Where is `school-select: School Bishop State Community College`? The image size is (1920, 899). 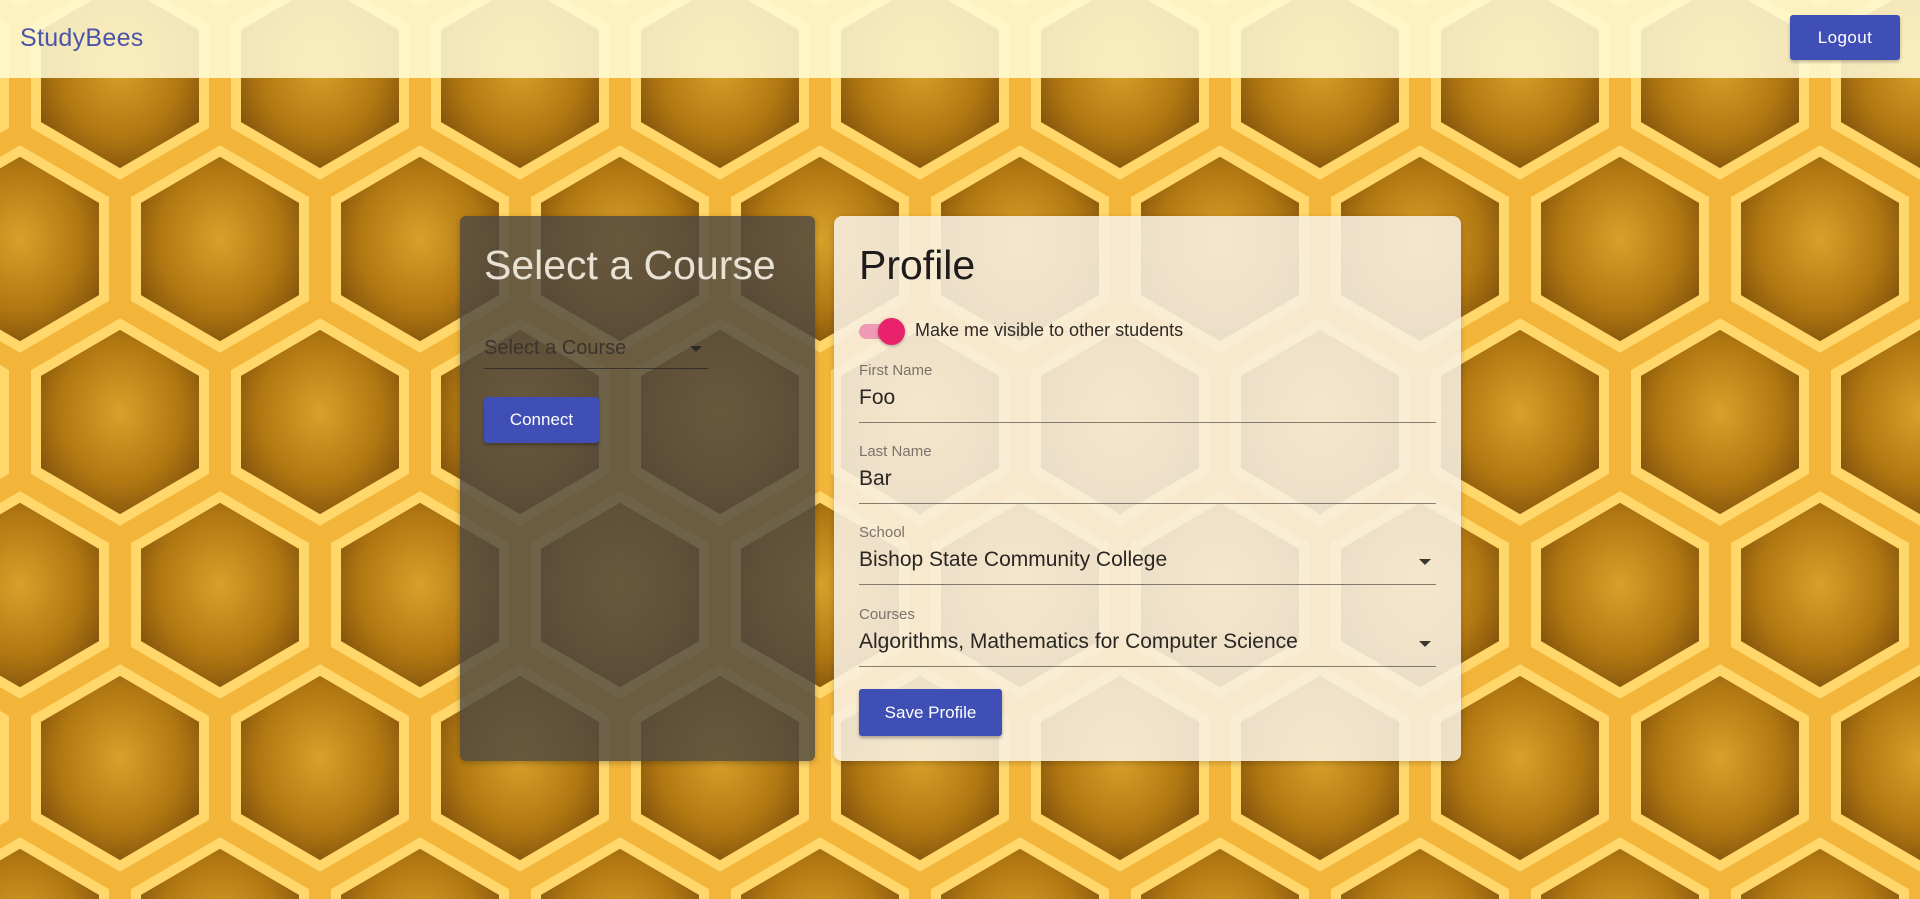 school-select: School Bishop State Community College is located at coordinates (1147, 554).